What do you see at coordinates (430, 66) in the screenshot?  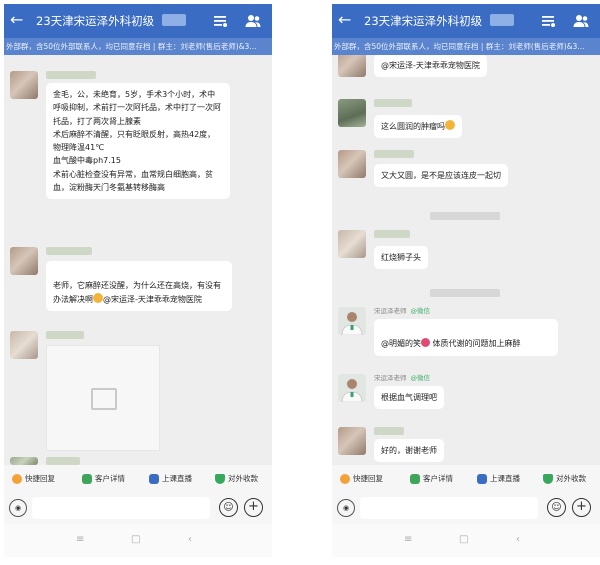 I see `message-bubble: @宋运泽-天津乖乖宠物医院` at bounding box center [430, 66].